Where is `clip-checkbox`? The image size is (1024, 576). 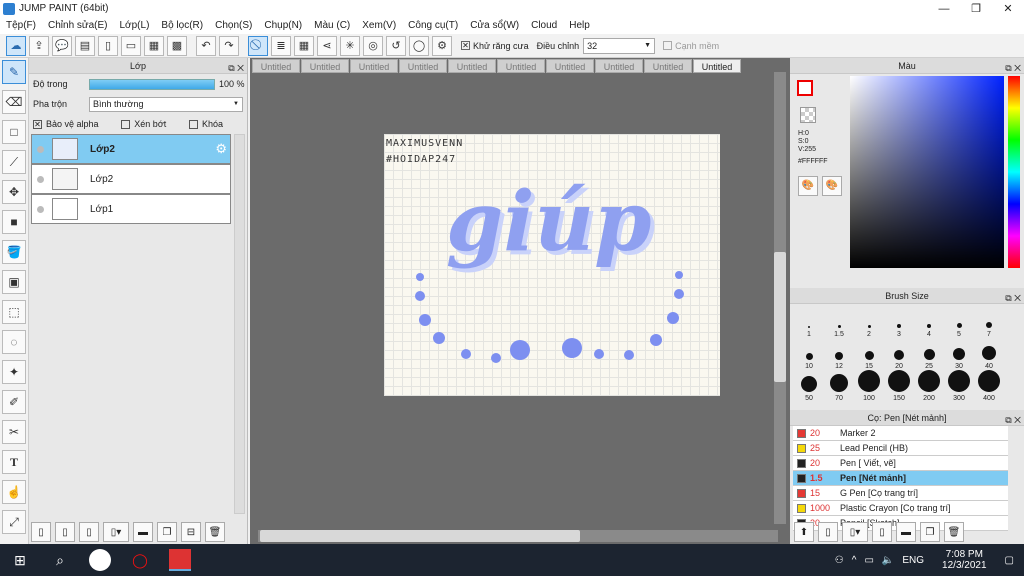 clip-checkbox is located at coordinates (126, 124).